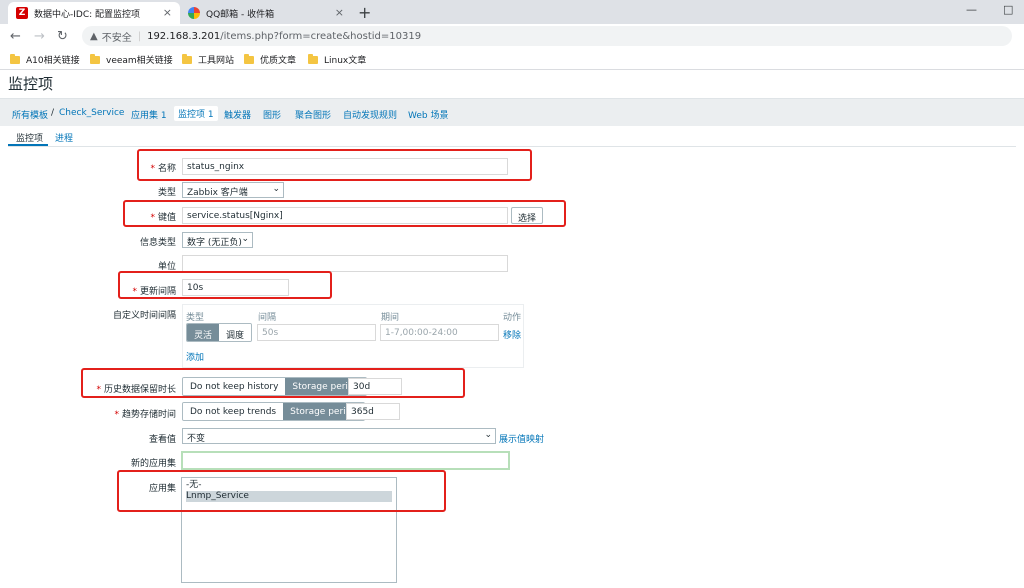  I want to click on info-type-label: 信息类型, so click(157, 243).